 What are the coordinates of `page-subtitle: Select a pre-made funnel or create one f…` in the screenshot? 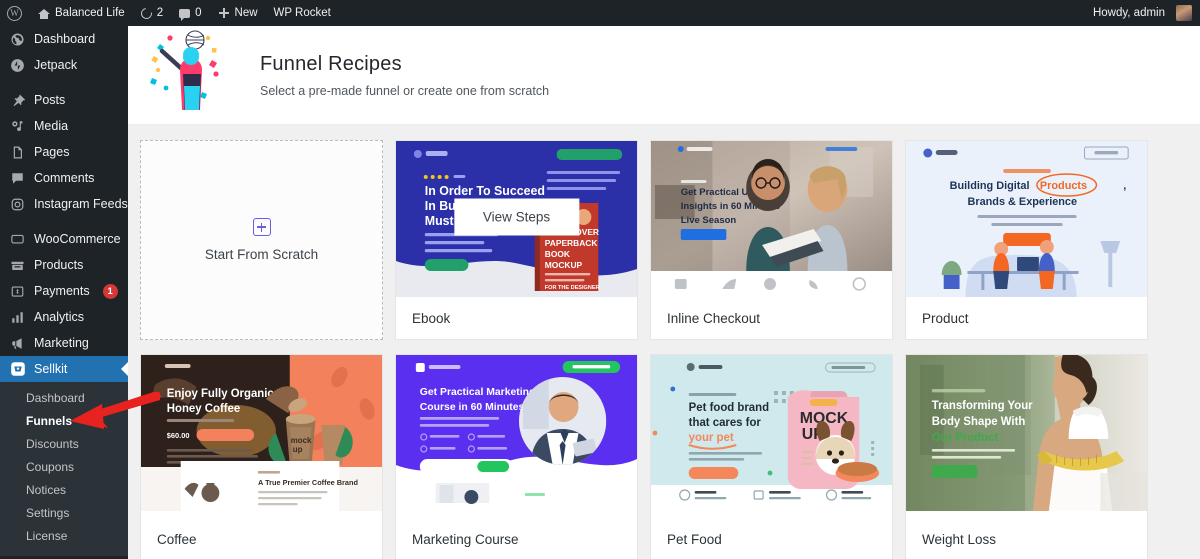 It's located at (405, 91).